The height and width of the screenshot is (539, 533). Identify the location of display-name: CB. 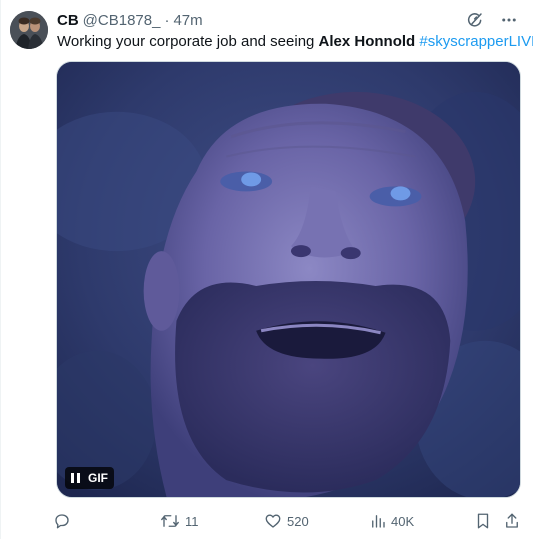
(68, 20).